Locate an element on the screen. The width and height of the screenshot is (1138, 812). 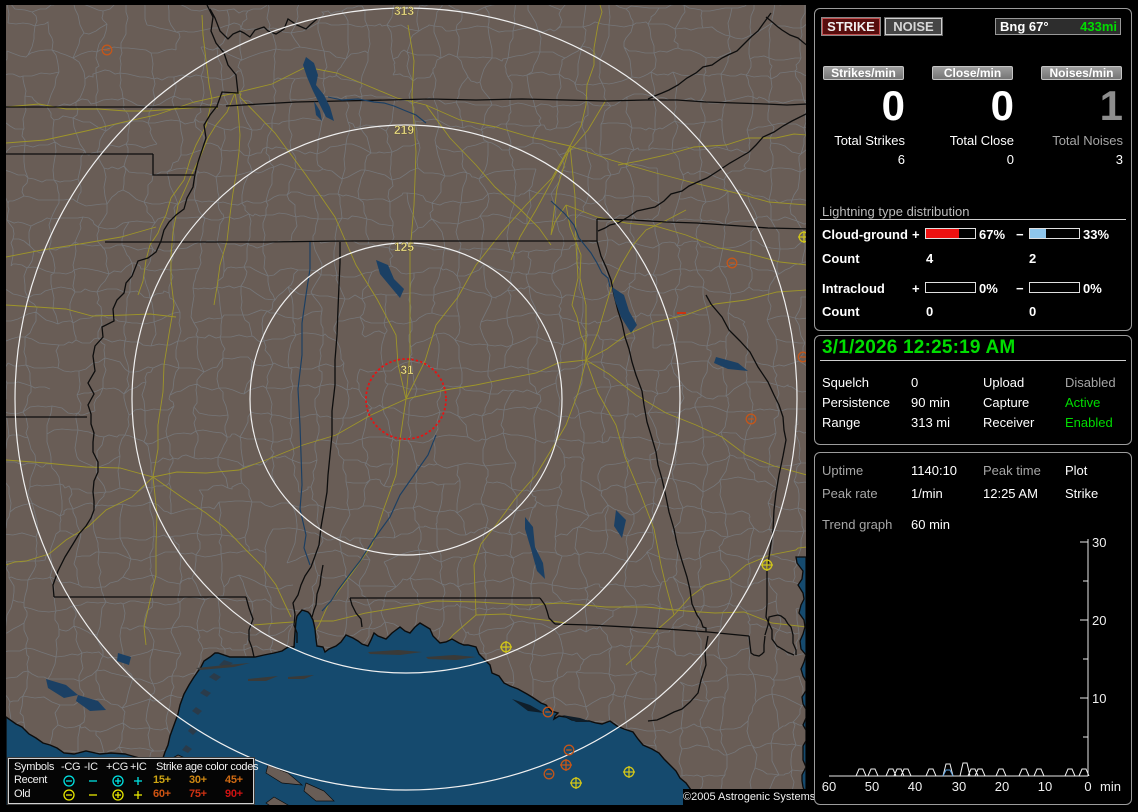
svg-text: 40 is located at coordinates (915, 786).